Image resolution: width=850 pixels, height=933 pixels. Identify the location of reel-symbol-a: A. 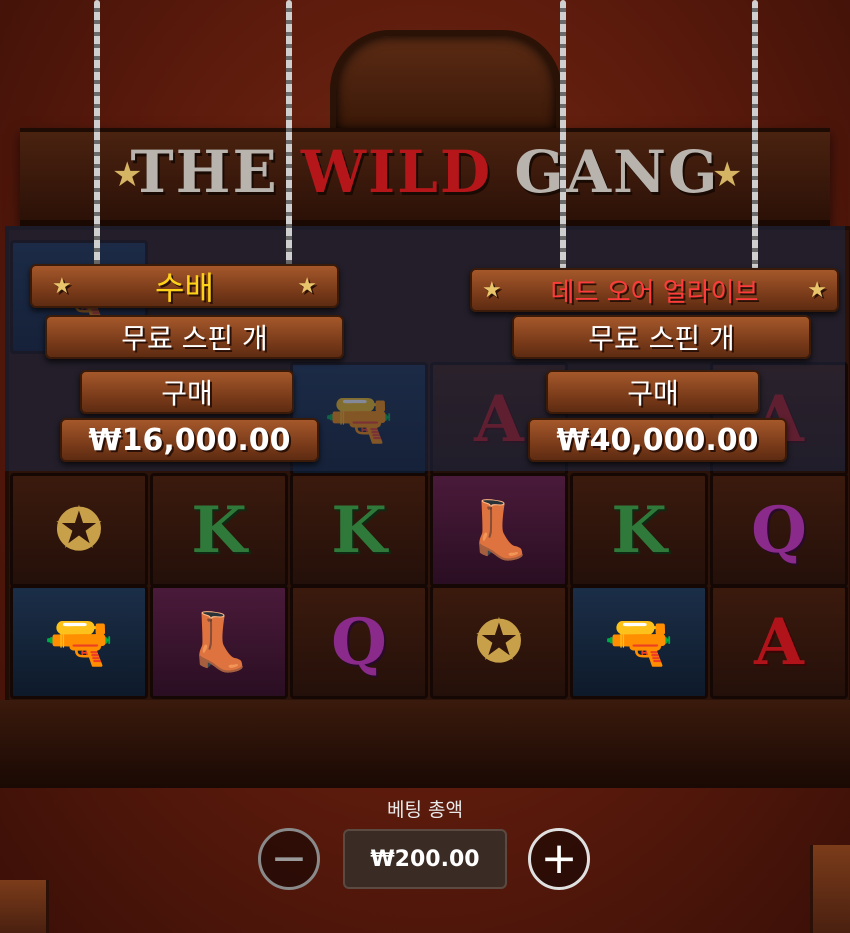
(779, 642).